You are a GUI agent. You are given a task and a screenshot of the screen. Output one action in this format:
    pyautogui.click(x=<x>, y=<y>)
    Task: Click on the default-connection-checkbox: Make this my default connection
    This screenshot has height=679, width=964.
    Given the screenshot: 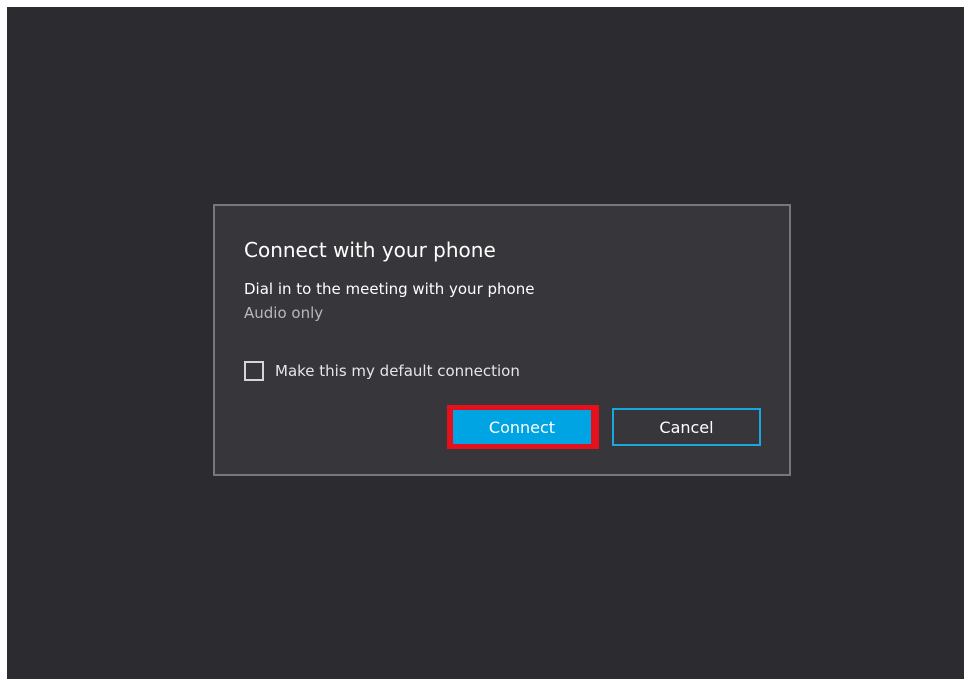 What is the action you would take?
    pyautogui.click(x=382, y=371)
    